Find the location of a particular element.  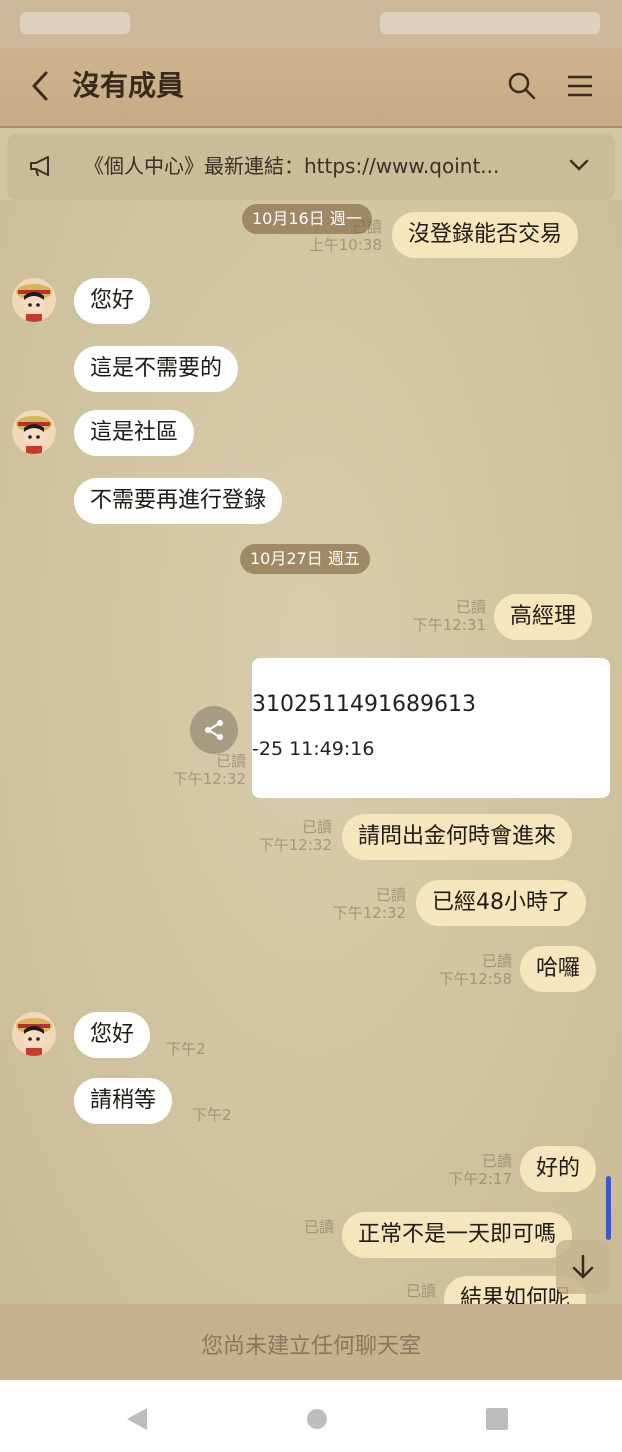

message-bubble-incoming: 這是不需要的 is located at coordinates (156, 369).